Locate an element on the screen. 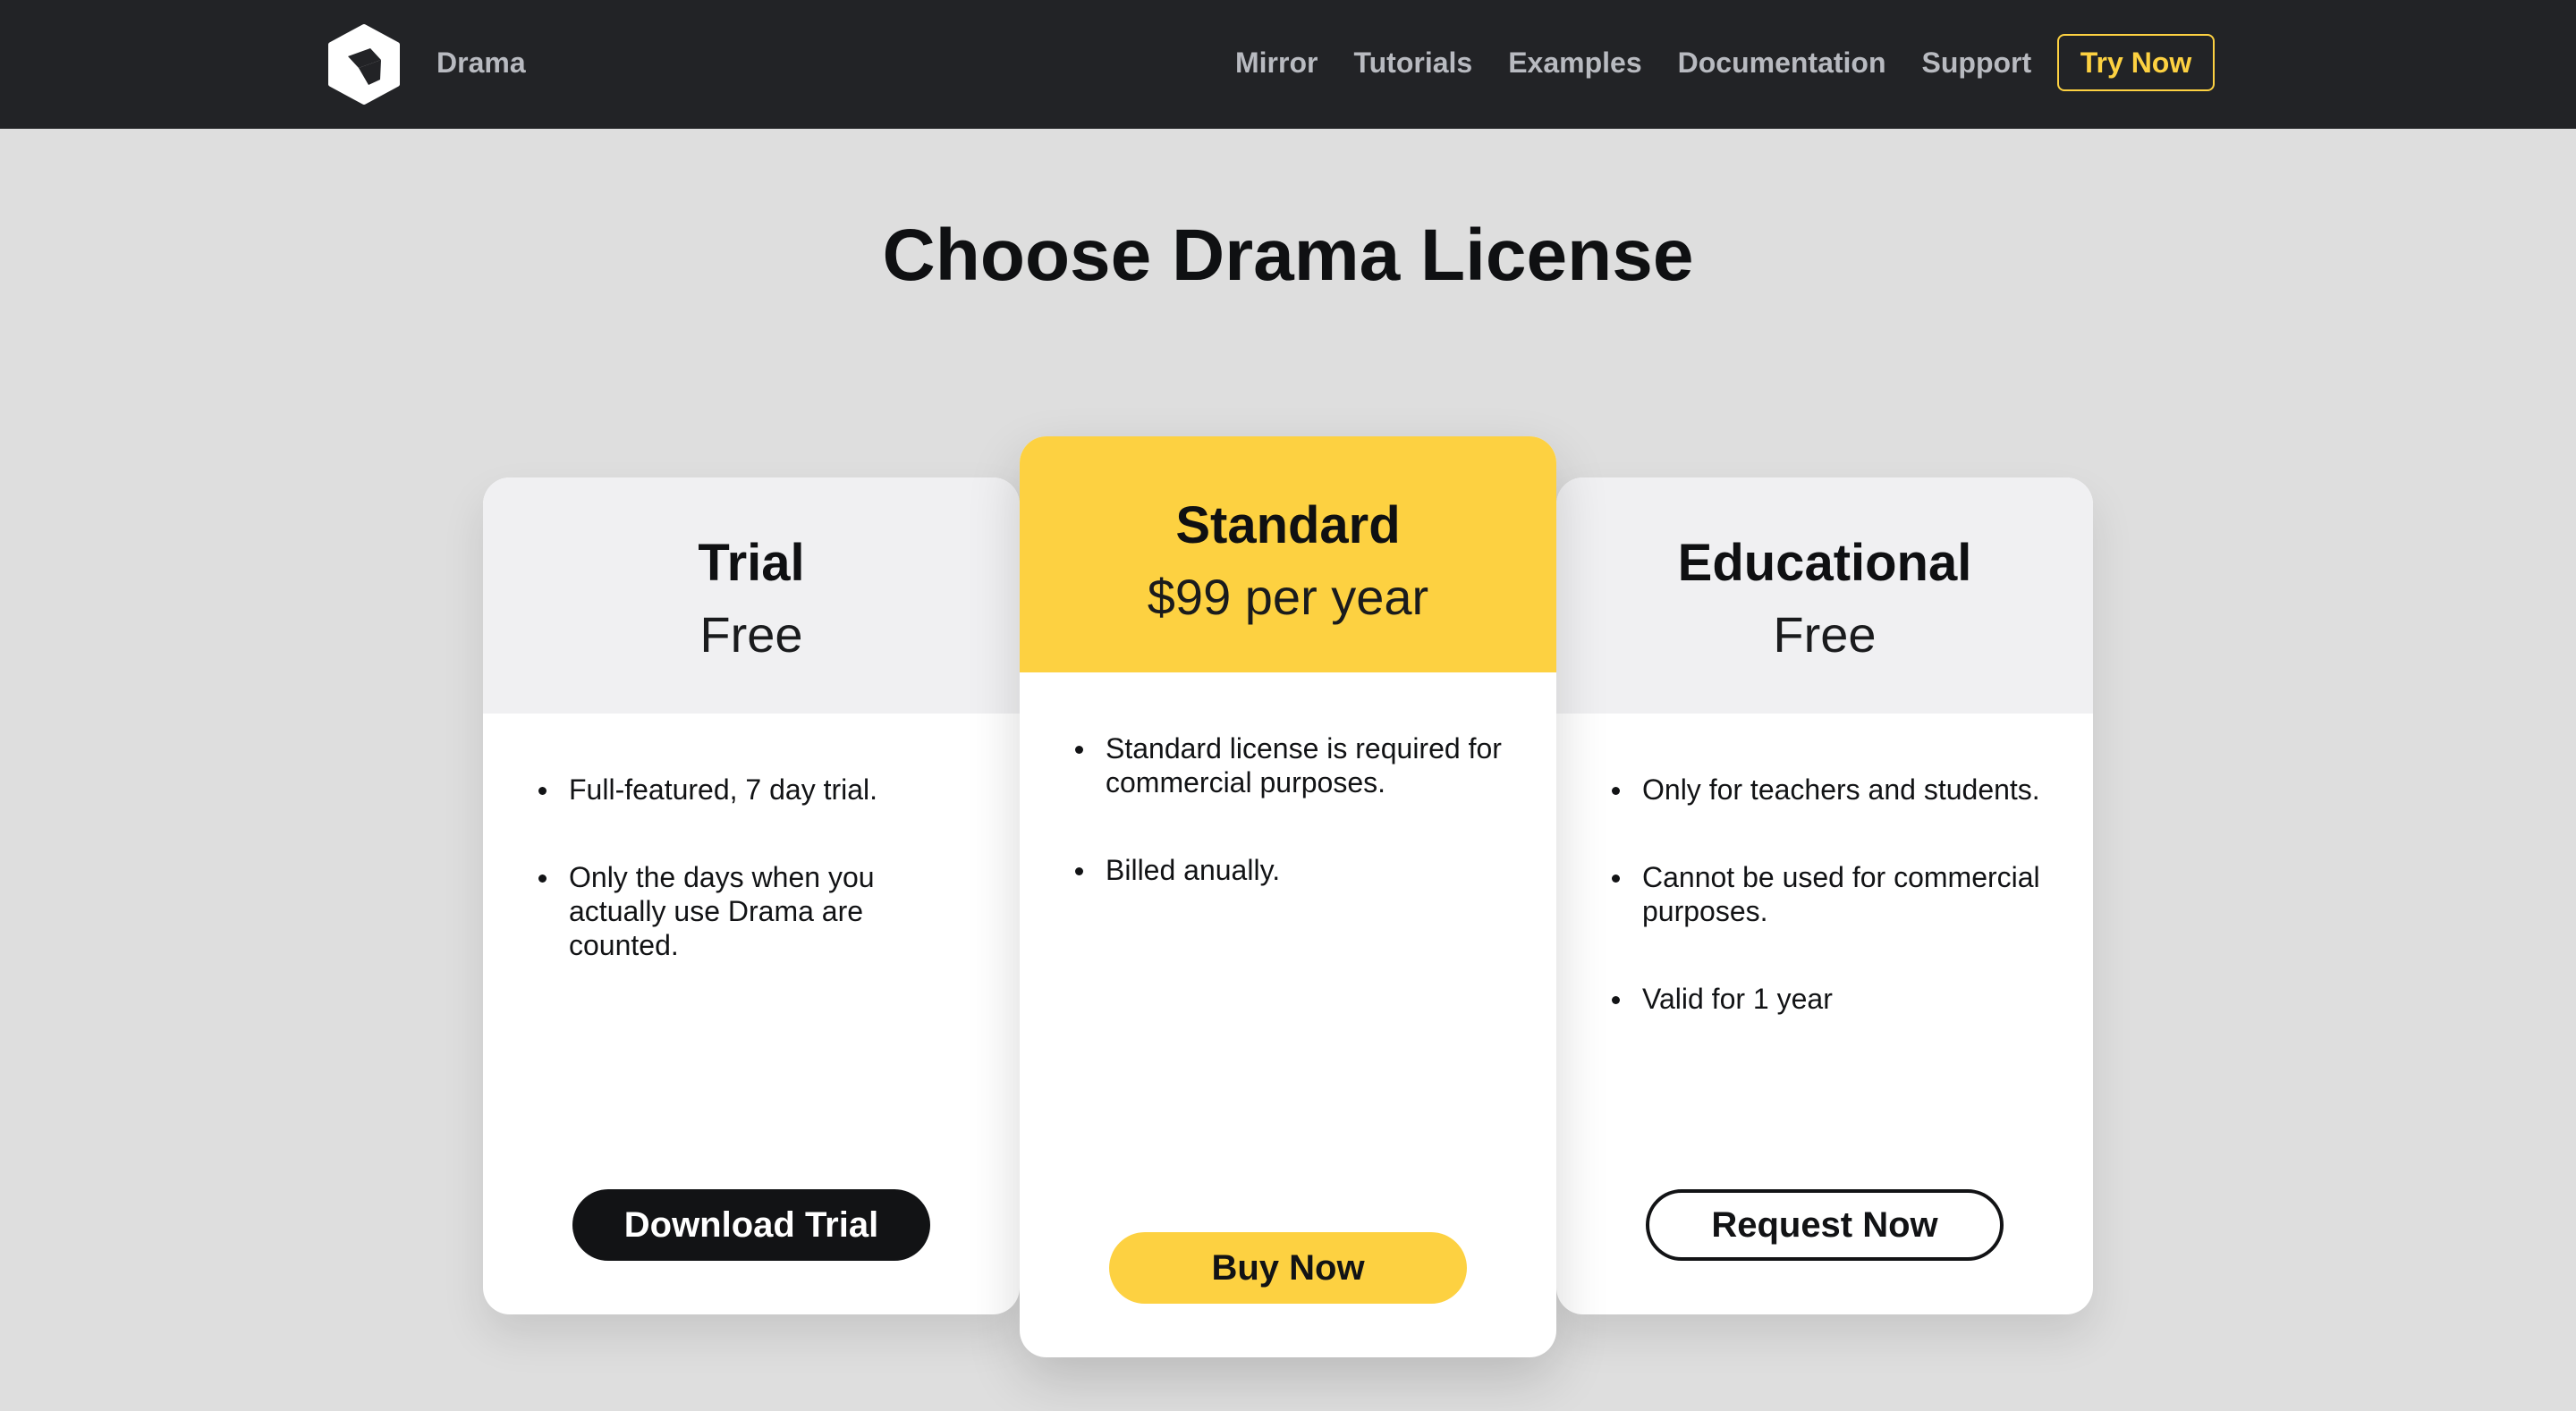 This screenshot has width=2576, height=1411. feature-item: Only for teachers and students. is located at coordinates (1826, 790).